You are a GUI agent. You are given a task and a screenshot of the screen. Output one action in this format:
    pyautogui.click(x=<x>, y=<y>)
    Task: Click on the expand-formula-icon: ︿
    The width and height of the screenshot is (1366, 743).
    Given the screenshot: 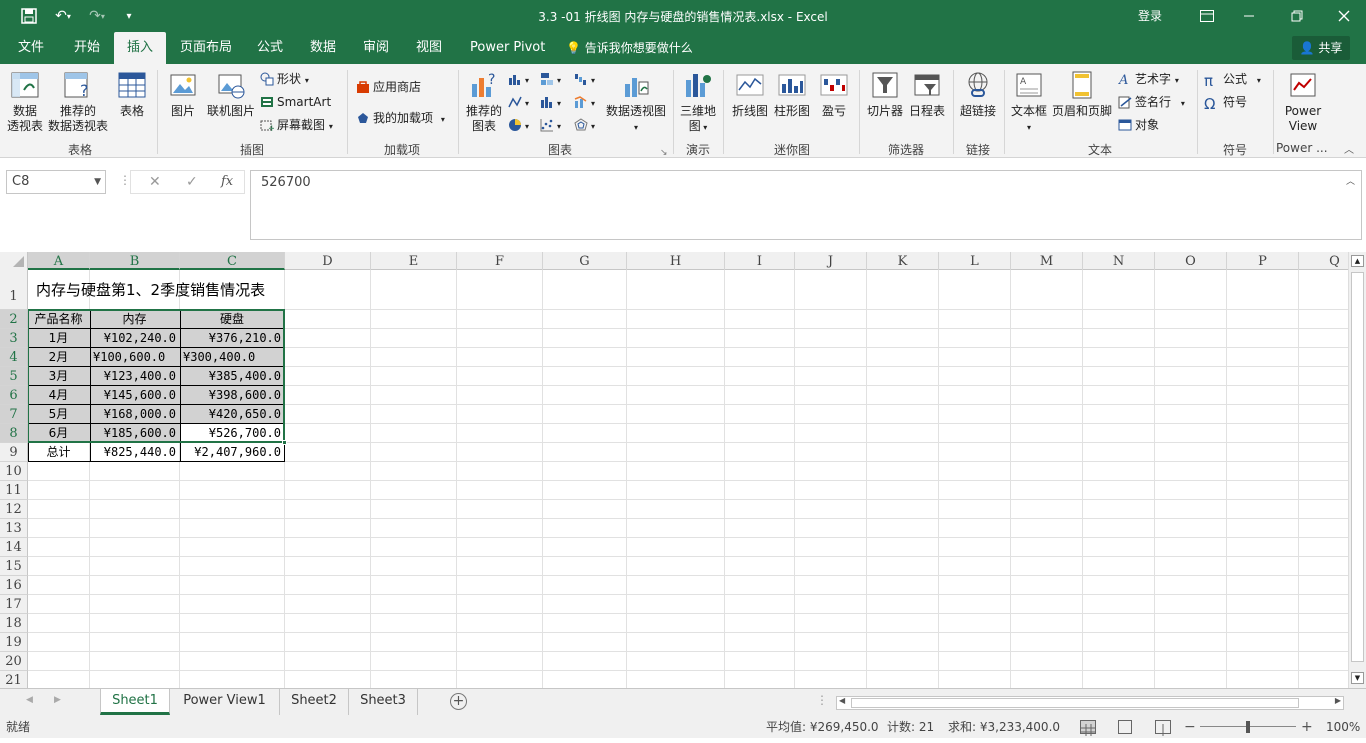 What is the action you would take?
    pyautogui.click(x=1350, y=180)
    